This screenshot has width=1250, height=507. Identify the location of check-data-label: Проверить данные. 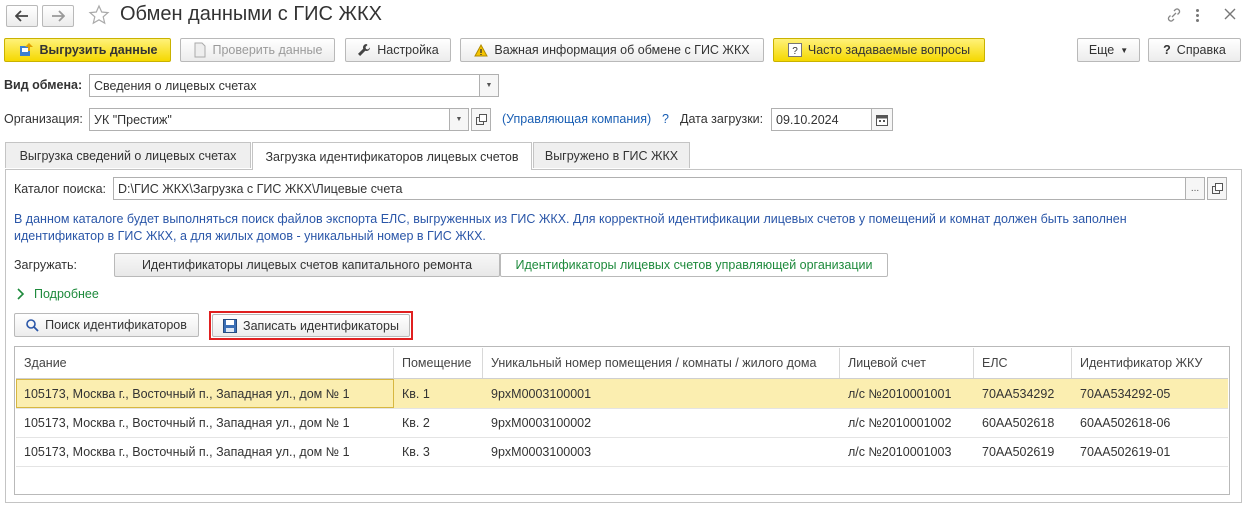
(267, 50).